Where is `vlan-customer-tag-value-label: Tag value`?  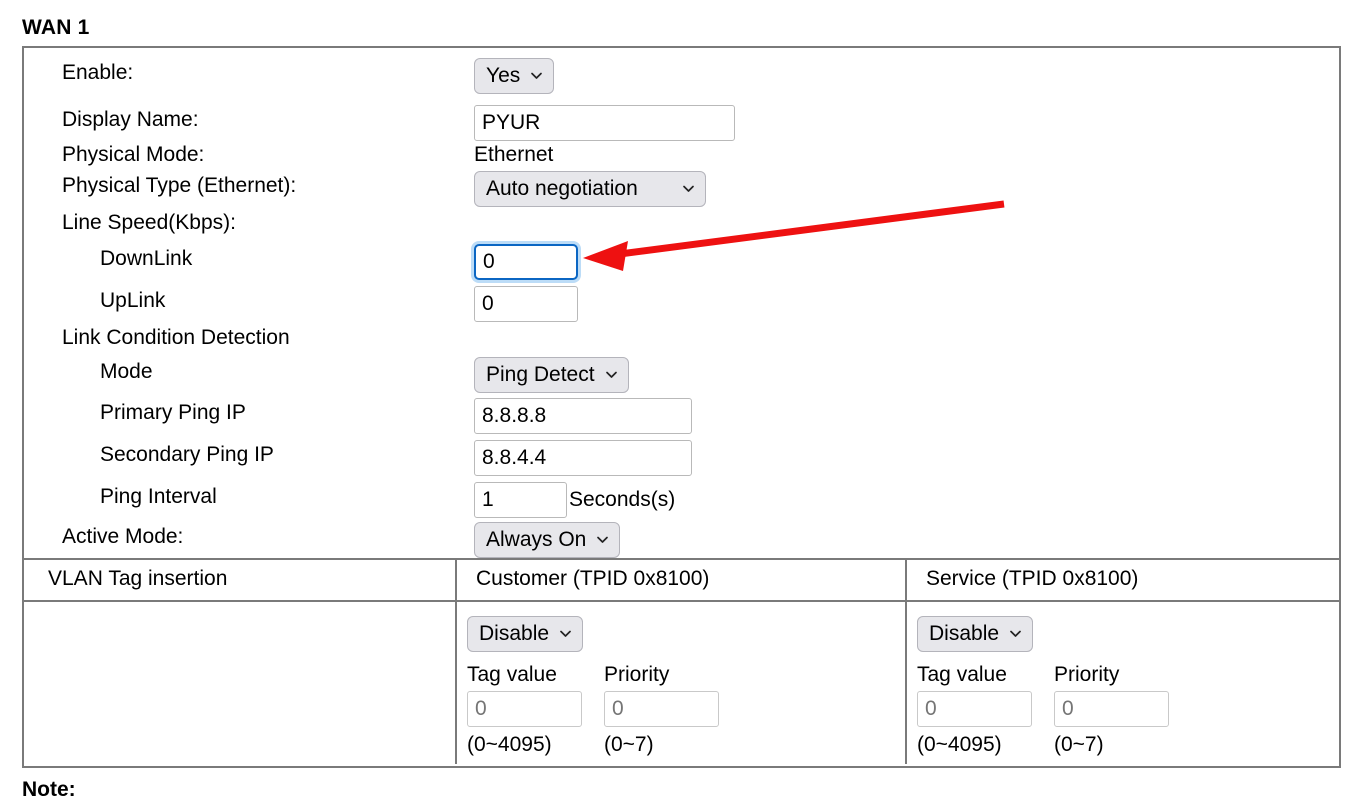
vlan-customer-tag-value-label: Tag value is located at coordinates (512, 674).